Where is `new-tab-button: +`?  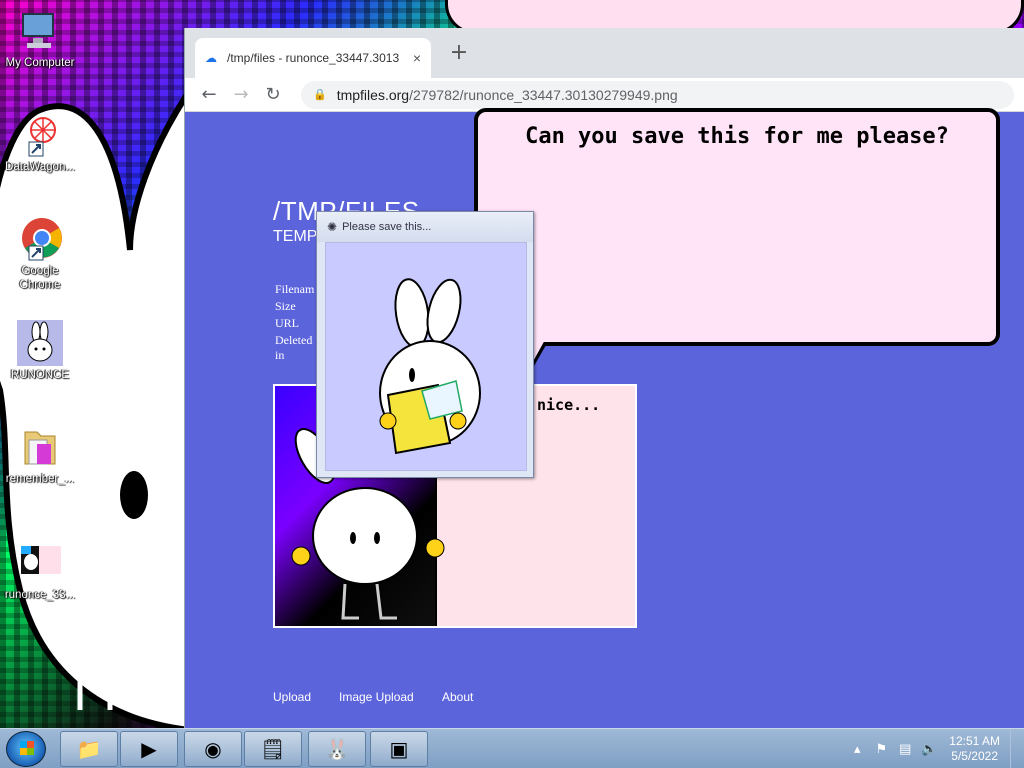 new-tab-button: + is located at coordinates (459, 54).